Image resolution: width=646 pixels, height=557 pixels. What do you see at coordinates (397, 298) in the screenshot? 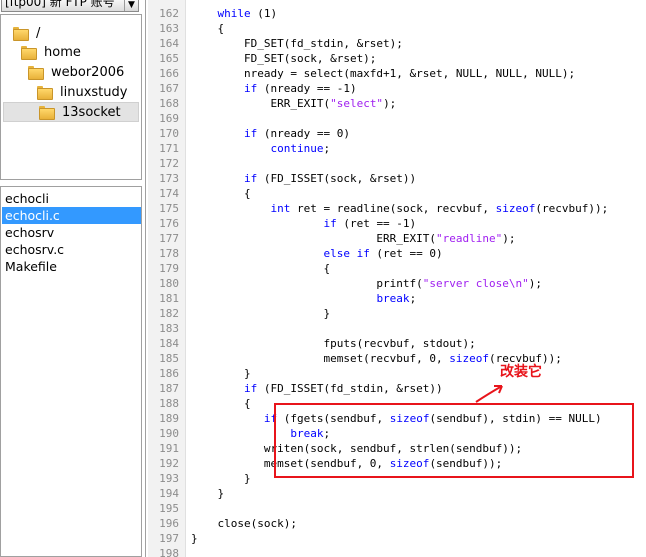
I see `code-line: 181 break;` at bounding box center [397, 298].